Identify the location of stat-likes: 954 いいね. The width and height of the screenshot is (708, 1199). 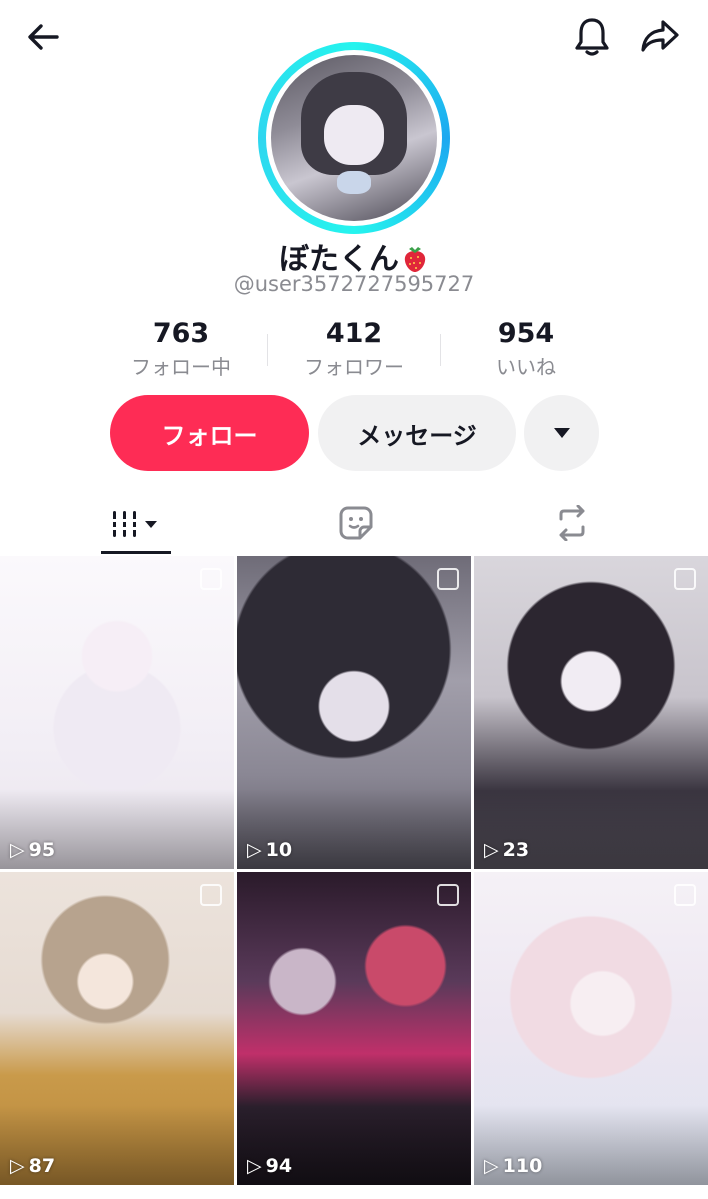
(526, 349).